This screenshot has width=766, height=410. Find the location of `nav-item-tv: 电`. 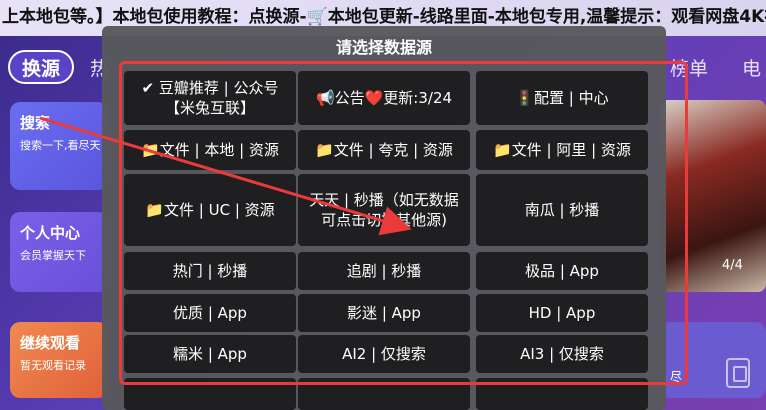

nav-item-tv: 电 is located at coordinates (751, 67).